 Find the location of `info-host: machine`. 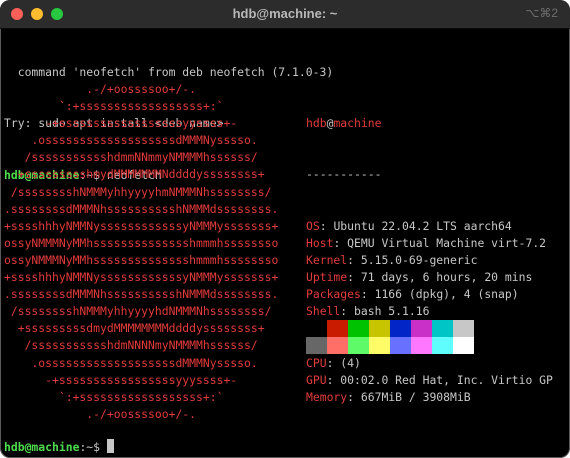

info-host: machine is located at coordinates (357, 123).